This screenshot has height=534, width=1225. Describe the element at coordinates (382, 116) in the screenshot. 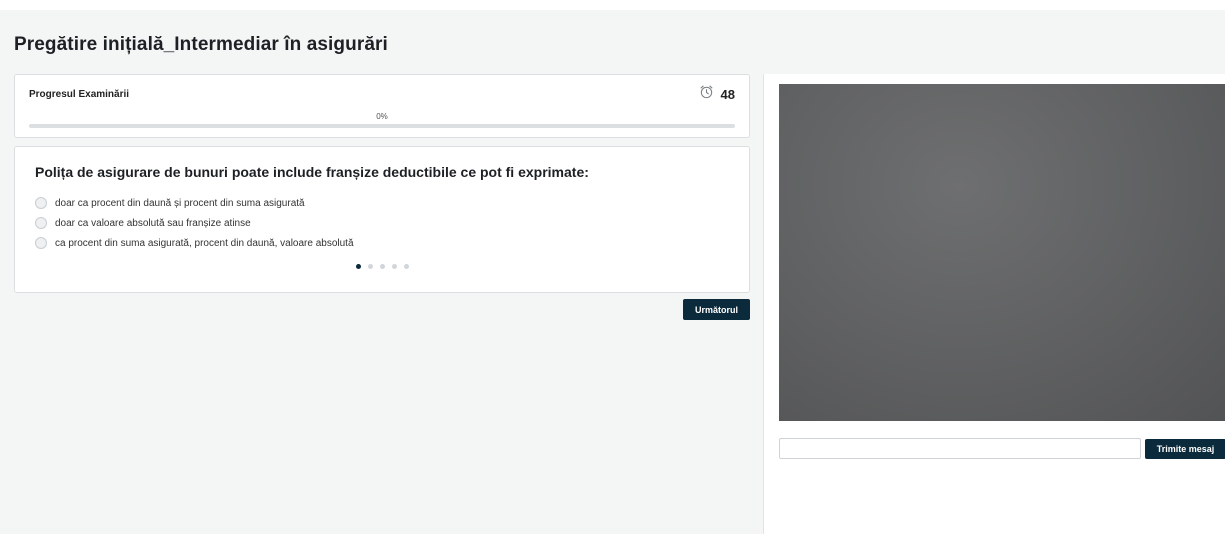

I see `progress-percent: 0%` at that location.